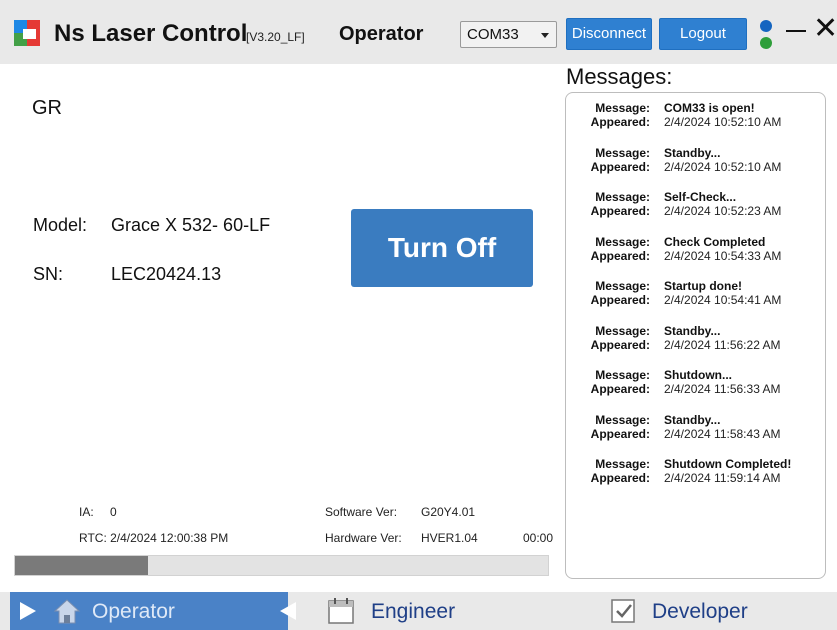 The width and height of the screenshot is (837, 630). What do you see at coordinates (82, 565) in the screenshot?
I see `progress-fill` at bounding box center [82, 565].